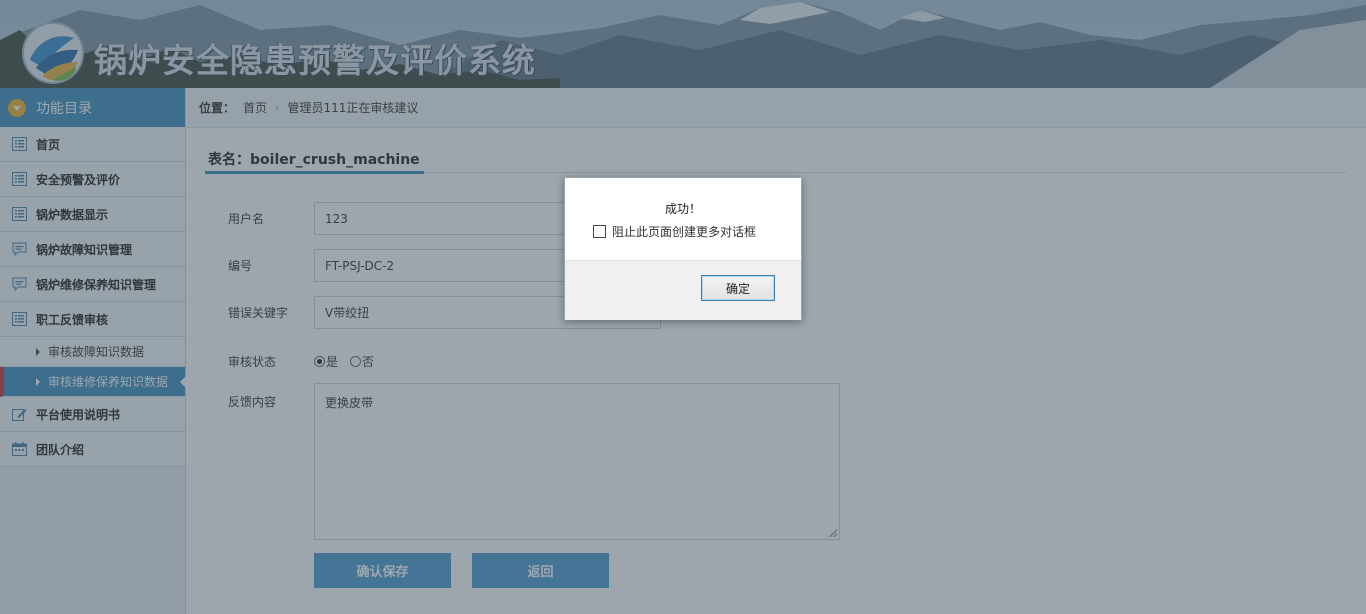  I want to click on prevent-dialogs-checkbox, so click(599, 231).